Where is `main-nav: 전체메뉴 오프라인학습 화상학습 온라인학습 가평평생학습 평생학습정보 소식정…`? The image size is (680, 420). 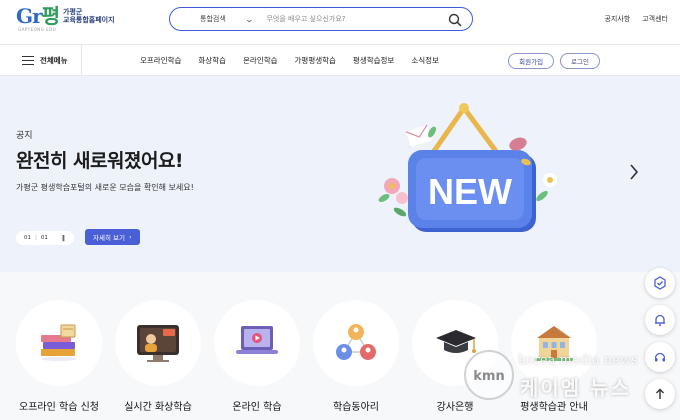 main-nav: 전체메뉴 오프라인학습 화상학습 온라인학습 가평평생학습 평생학습정보 소식정… is located at coordinates (340, 60).